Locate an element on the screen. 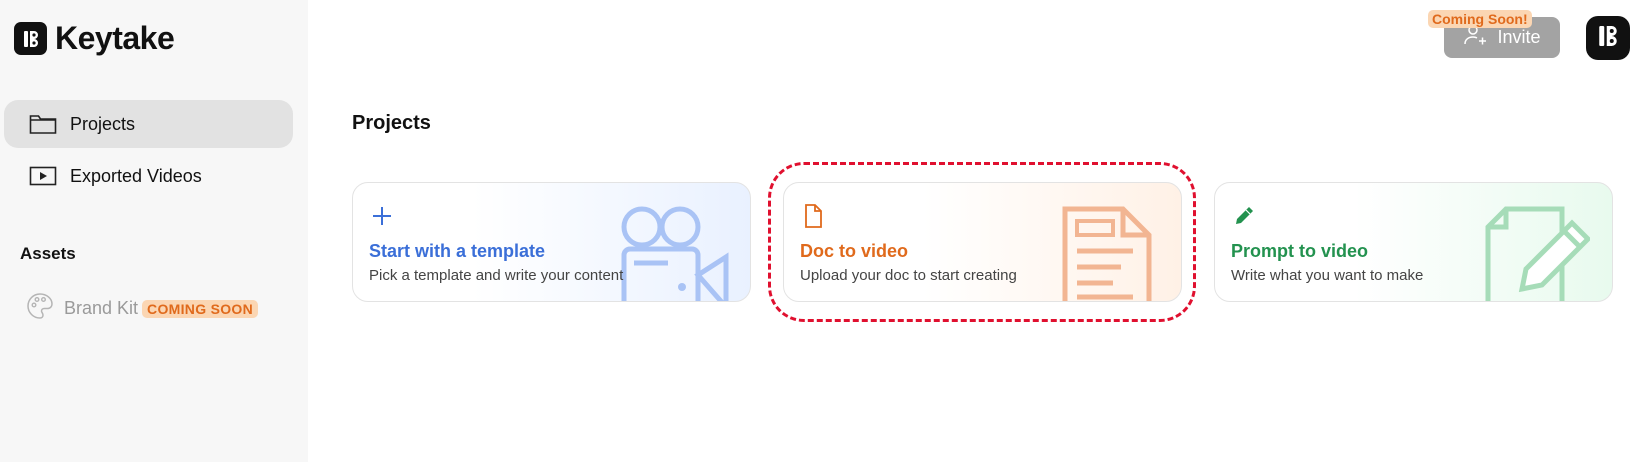  app-name: Keytake is located at coordinates (115, 38).